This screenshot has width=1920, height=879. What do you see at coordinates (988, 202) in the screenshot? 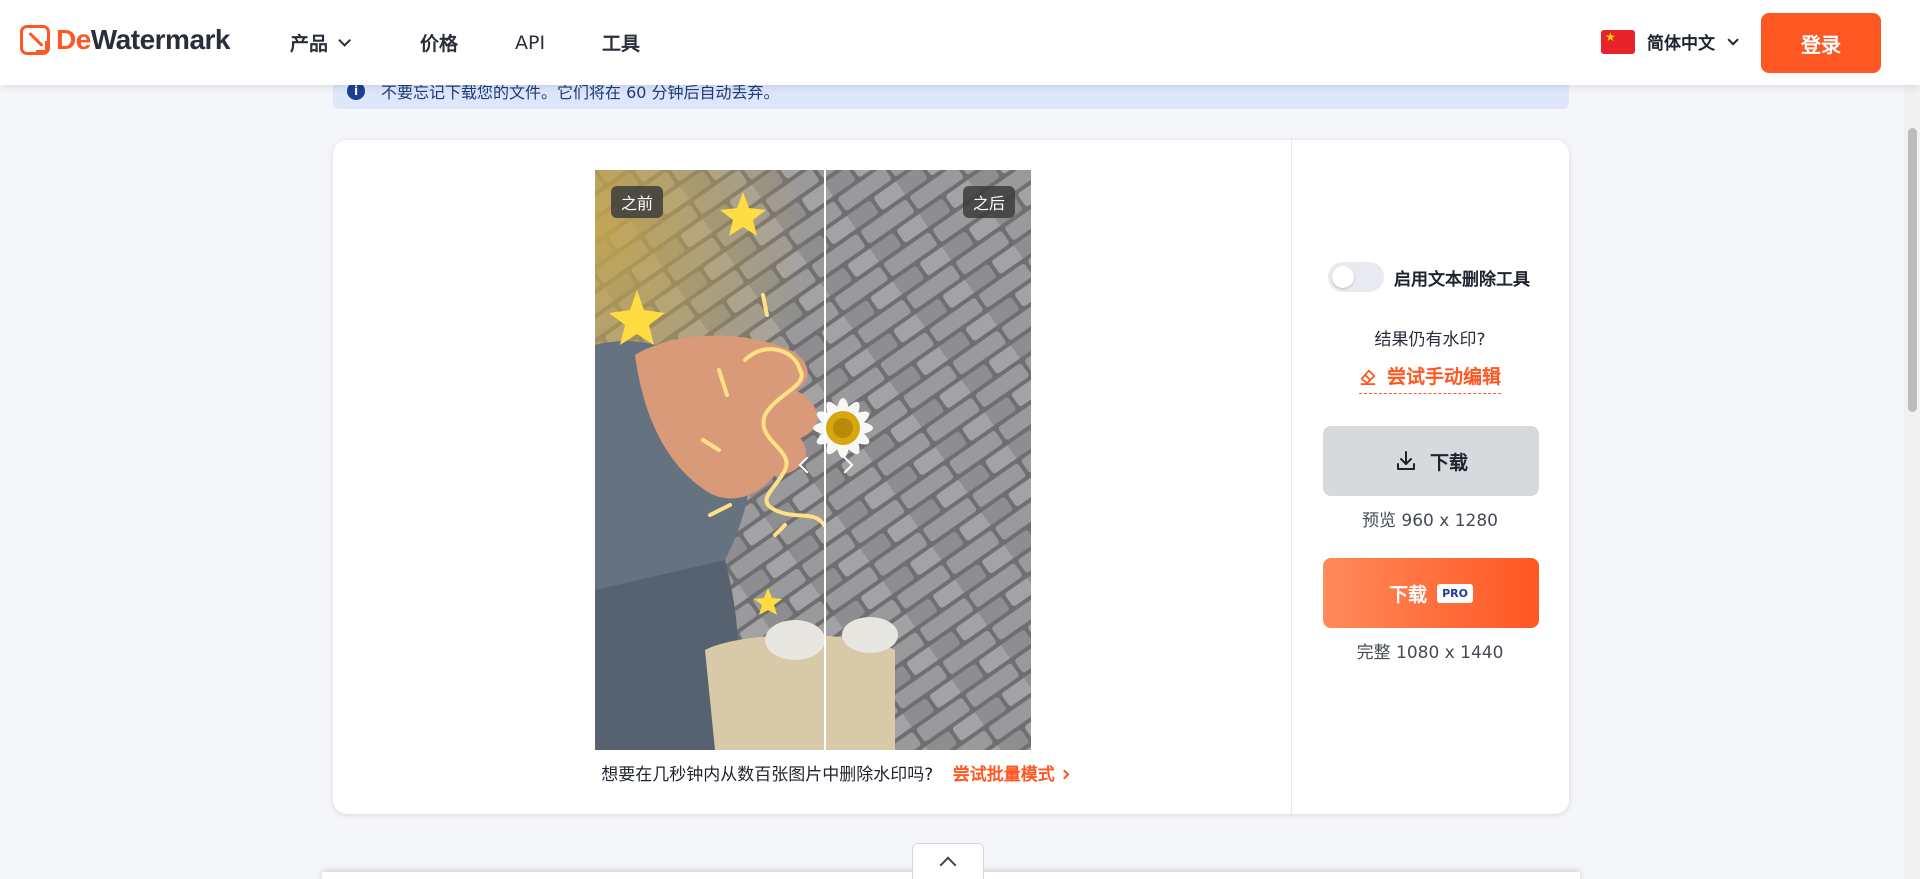
I see `after-label: 之后` at bounding box center [988, 202].